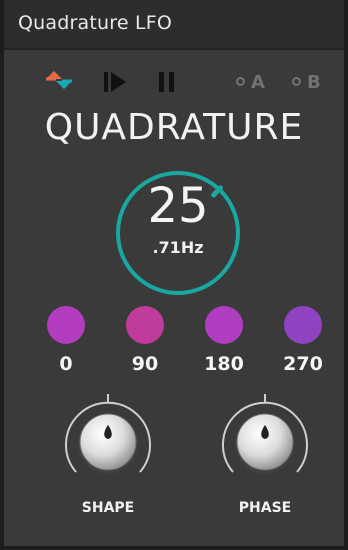 The image size is (348, 550). I want to click on option-b-toggle: B, so click(306, 82).